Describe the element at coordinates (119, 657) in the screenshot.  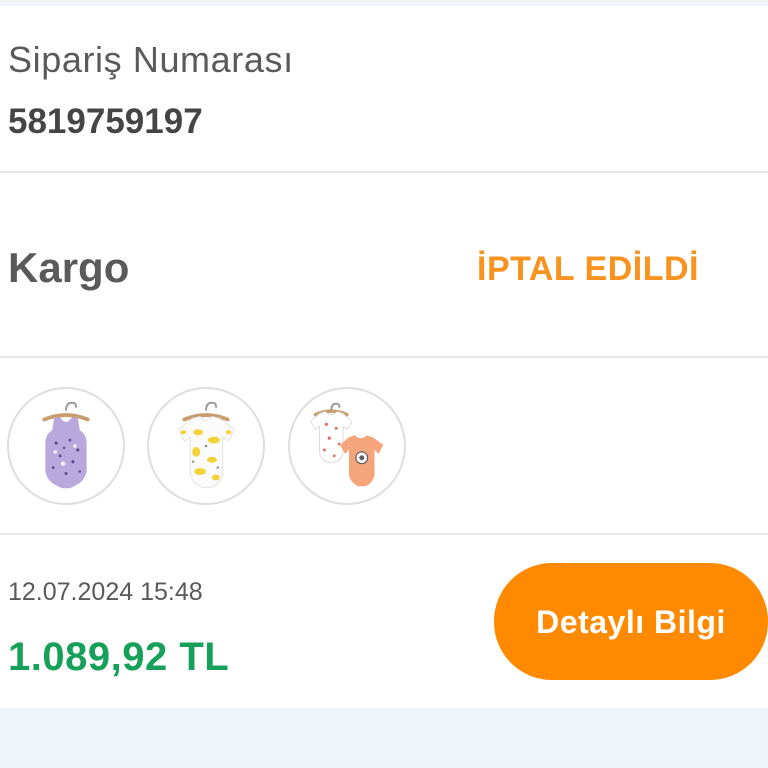
I see `order-total-price: 1.089,92 TL` at that location.